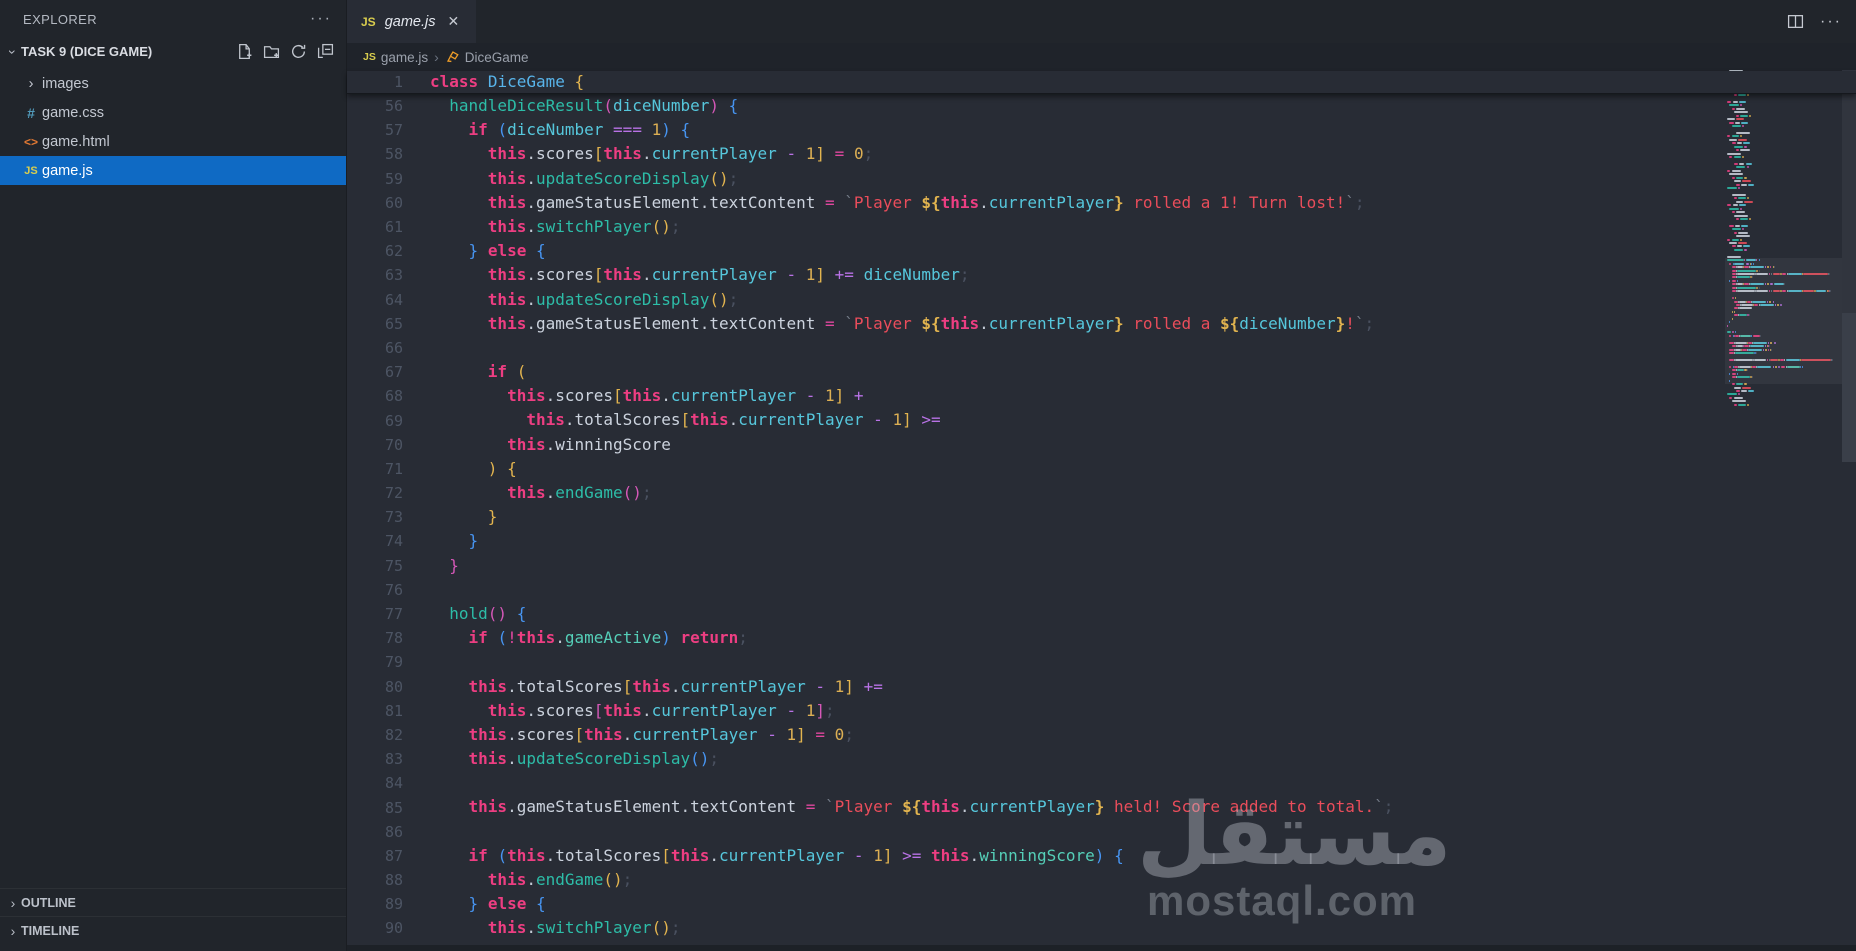 This screenshot has height=951, width=1856. I want to click on code-line: 75 }, so click(1101, 566).